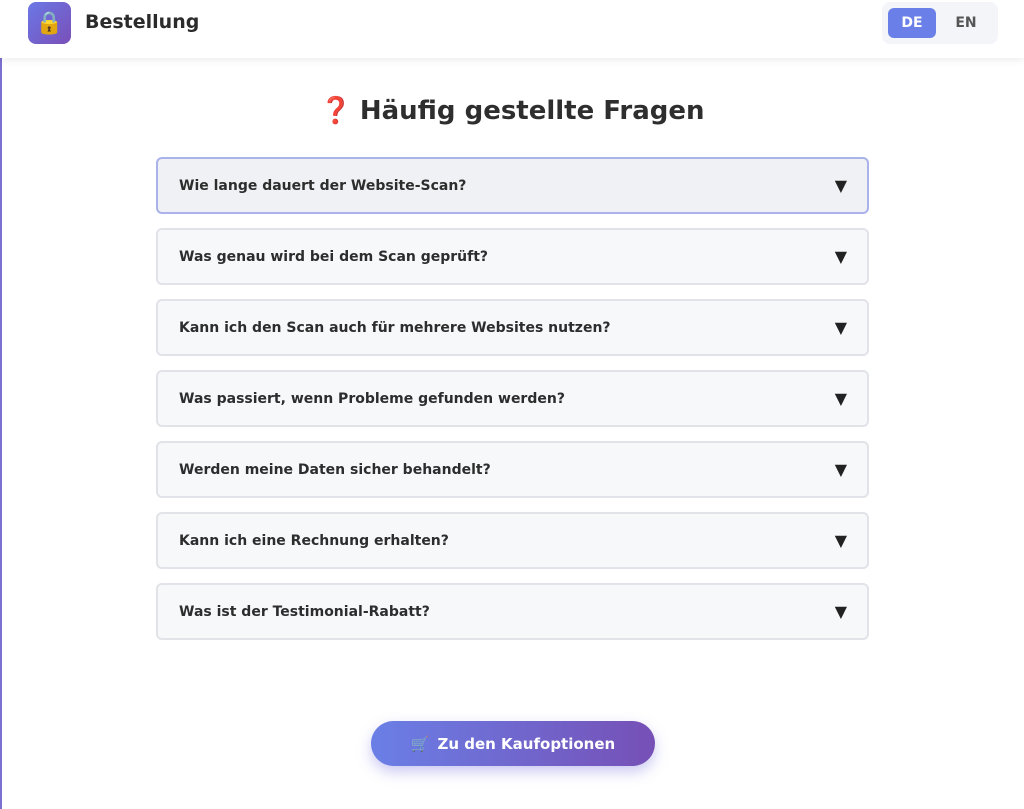 The width and height of the screenshot is (1024, 809). What do you see at coordinates (323, 185) in the screenshot?
I see `faq-question: Wie lange dauert der Website-Scan?` at bounding box center [323, 185].